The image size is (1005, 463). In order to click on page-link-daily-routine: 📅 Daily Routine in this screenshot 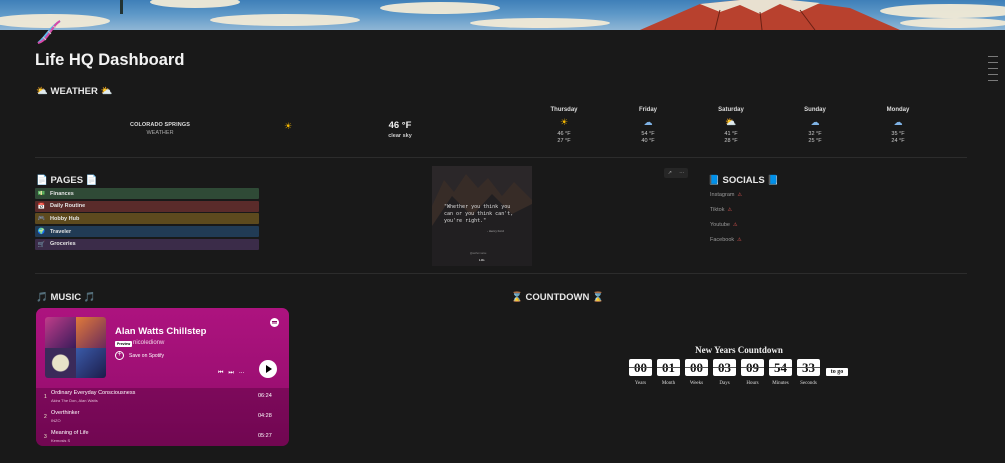, I will do `click(147, 206)`.